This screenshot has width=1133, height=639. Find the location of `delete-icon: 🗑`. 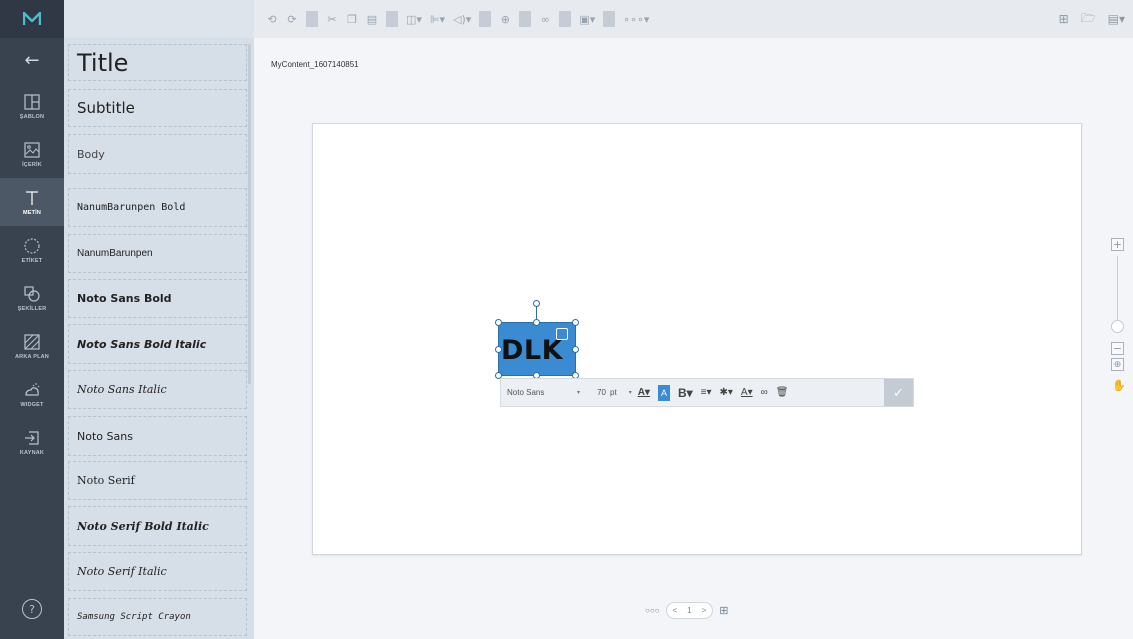

delete-icon: 🗑 is located at coordinates (782, 393).